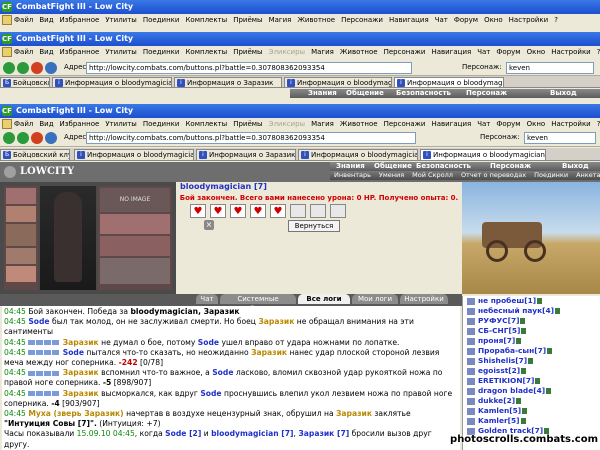 The image size is (600, 450). I want to click on tab-chat: Чат, so click(207, 299).